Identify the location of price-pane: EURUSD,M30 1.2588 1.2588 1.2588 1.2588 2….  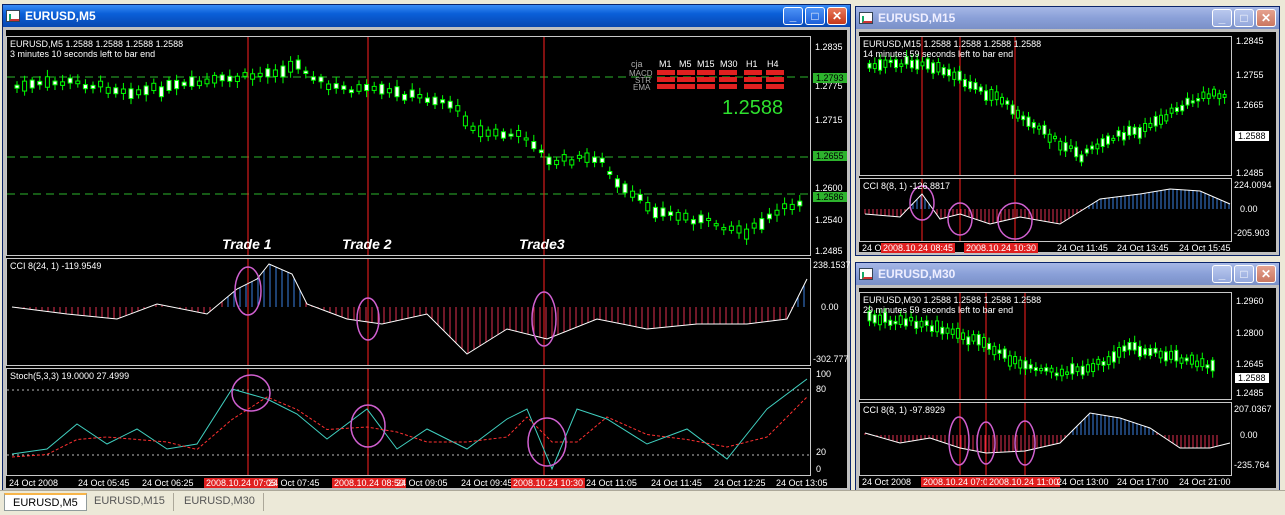
(1045, 346).